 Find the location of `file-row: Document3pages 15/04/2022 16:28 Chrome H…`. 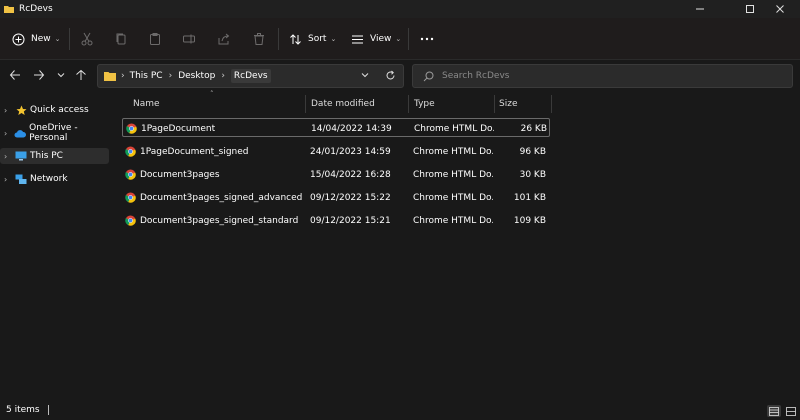

file-row: Document3pages 15/04/2022 16:28 Chrome H… is located at coordinates (336, 174).